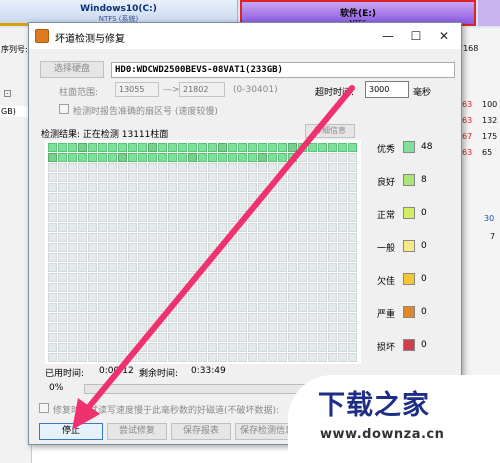 The width and height of the screenshot is (500, 463). I want to click on dialog-title: 坏道检测与修复, so click(90, 39).